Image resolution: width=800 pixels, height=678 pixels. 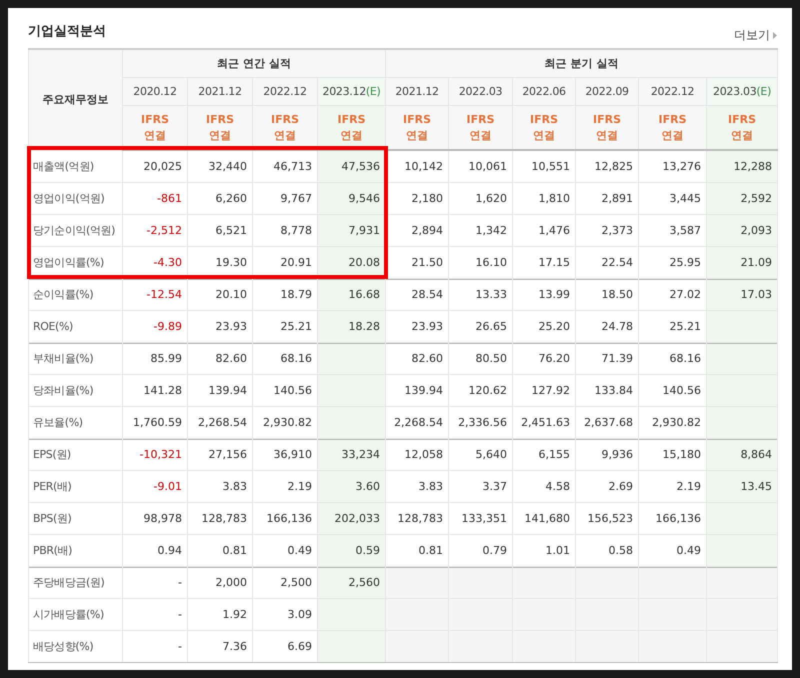 What do you see at coordinates (220, 294) in the screenshot?
I see `table-cell: 20.10` at bounding box center [220, 294].